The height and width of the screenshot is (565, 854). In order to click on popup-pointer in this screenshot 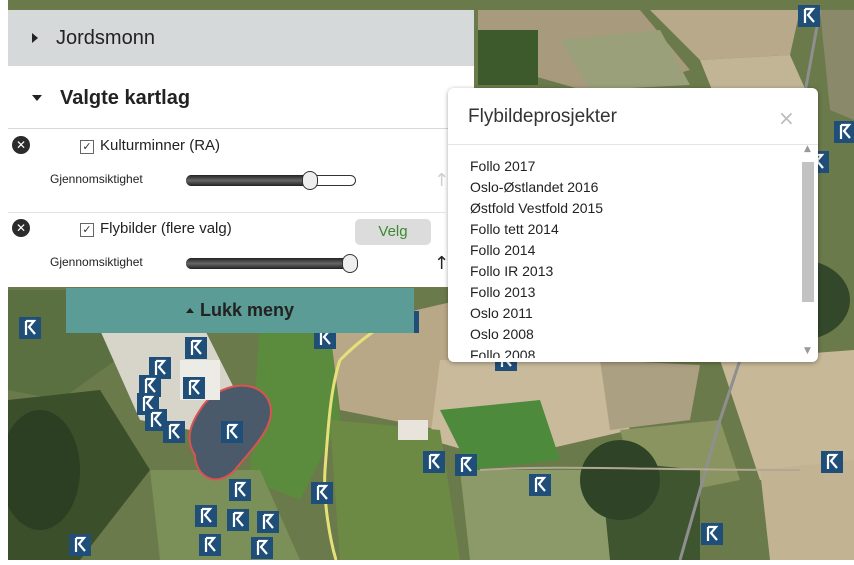, I will do `click(440, 225)`.